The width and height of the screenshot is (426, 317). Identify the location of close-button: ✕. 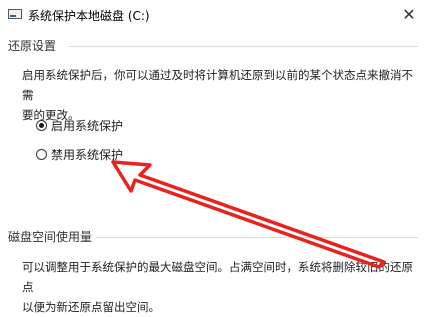
(409, 15).